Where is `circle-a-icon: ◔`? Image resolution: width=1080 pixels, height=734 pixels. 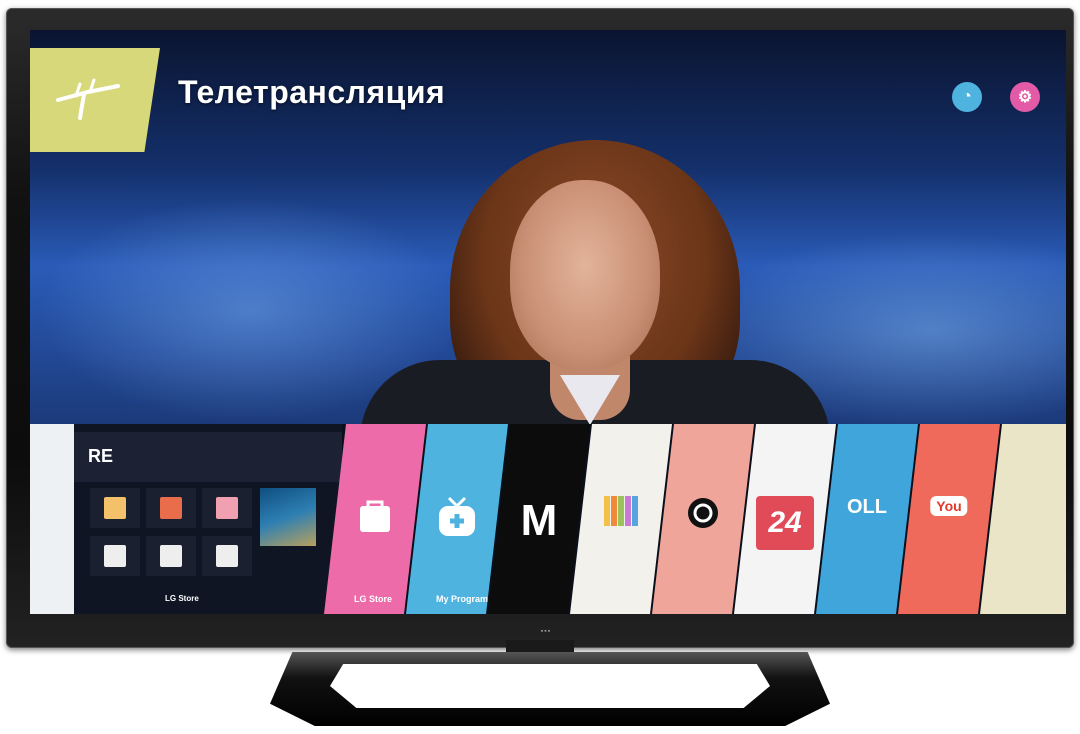
circle-a-icon: ◔ is located at coordinates (967, 97).